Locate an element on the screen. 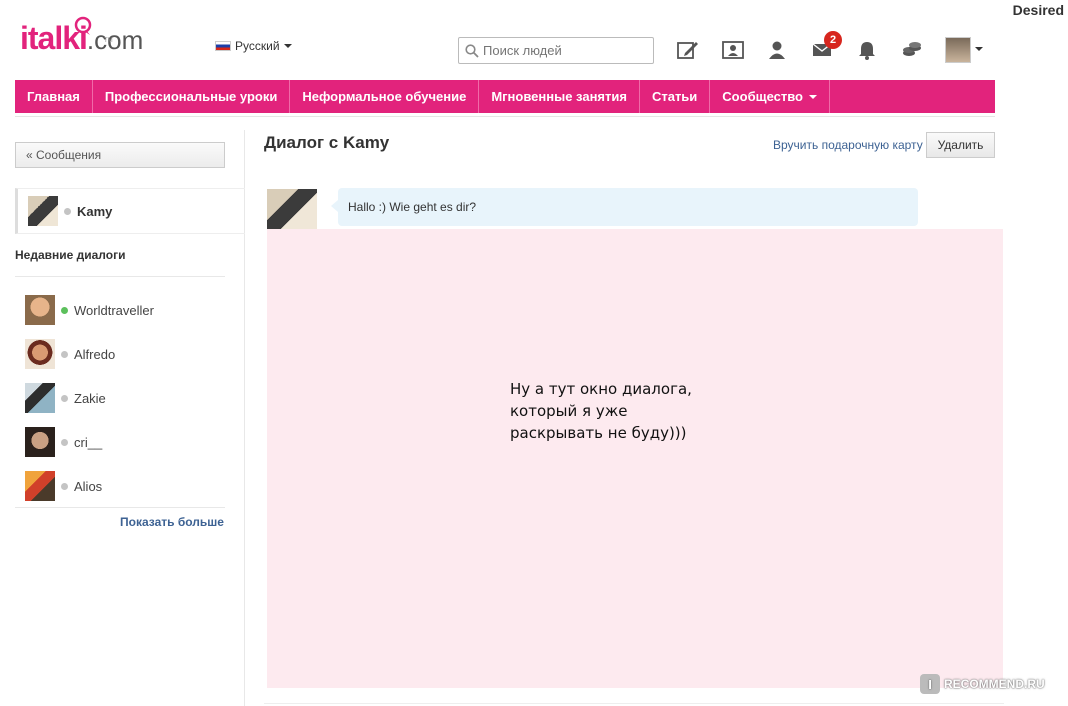 This screenshot has height=706, width=1068. list-item: Alios is located at coordinates (125, 486).